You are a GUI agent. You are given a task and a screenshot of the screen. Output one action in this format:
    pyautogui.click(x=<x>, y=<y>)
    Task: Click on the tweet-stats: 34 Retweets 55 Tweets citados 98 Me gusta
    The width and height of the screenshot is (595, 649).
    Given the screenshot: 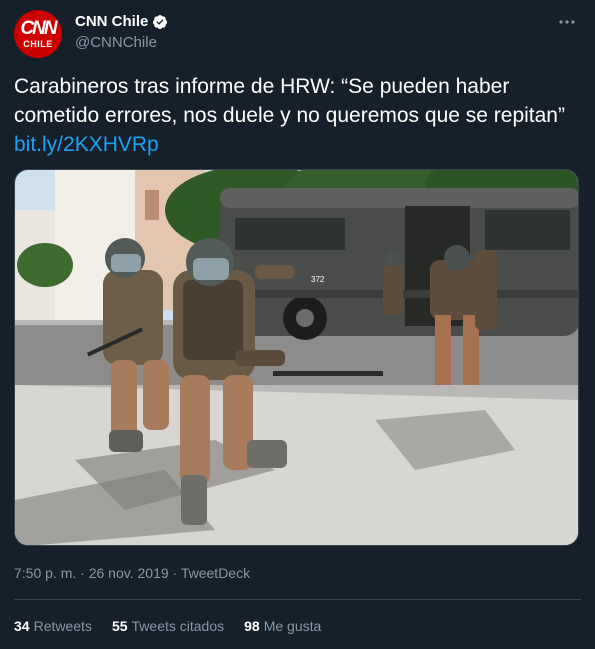 What is the action you would take?
    pyautogui.click(x=167, y=626)
    